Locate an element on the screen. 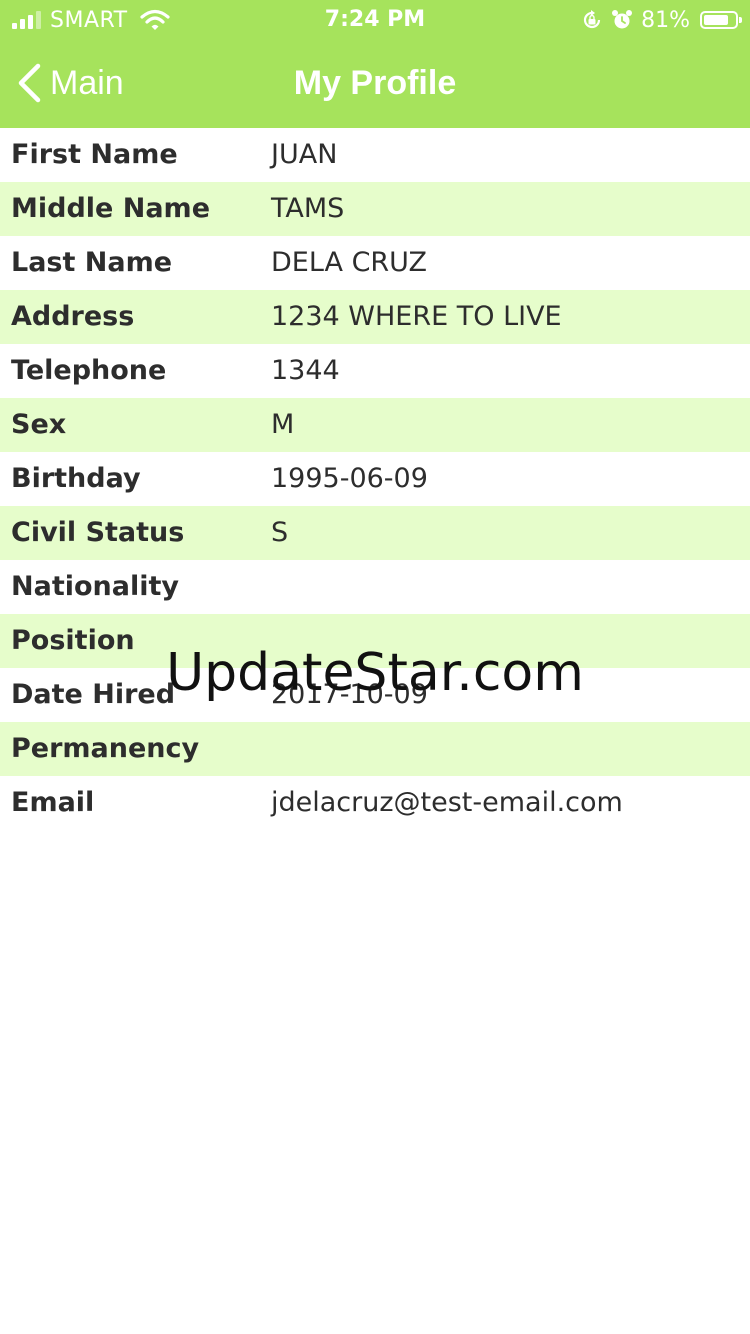  profile-field-value: M is located at coordinates (283, 424).